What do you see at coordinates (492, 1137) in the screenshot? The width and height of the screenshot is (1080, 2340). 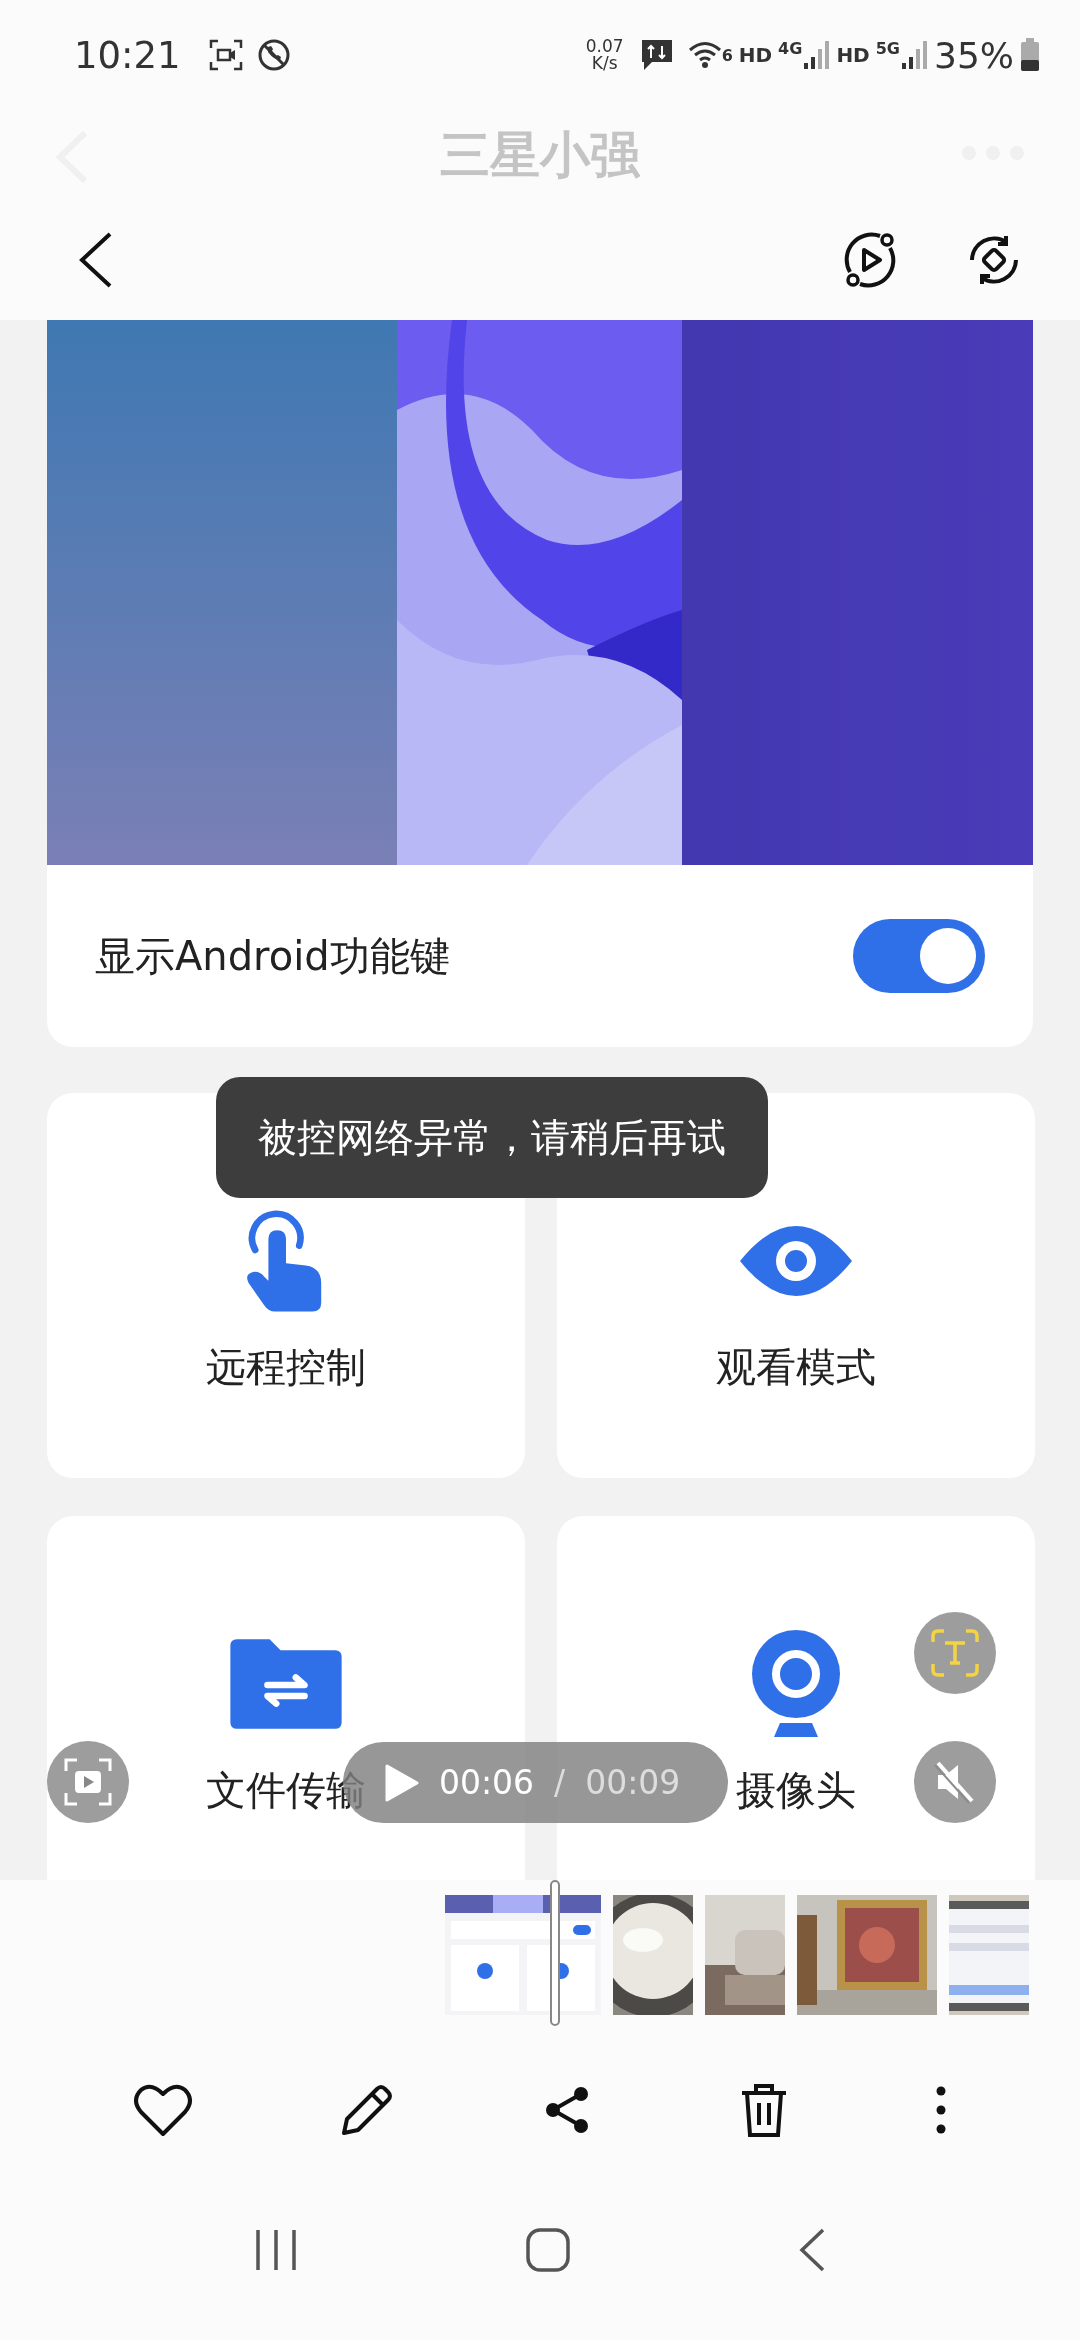 I see `network-error-toast: 被控网络异常，请稍后再试` at bounding box center [492, 1137].